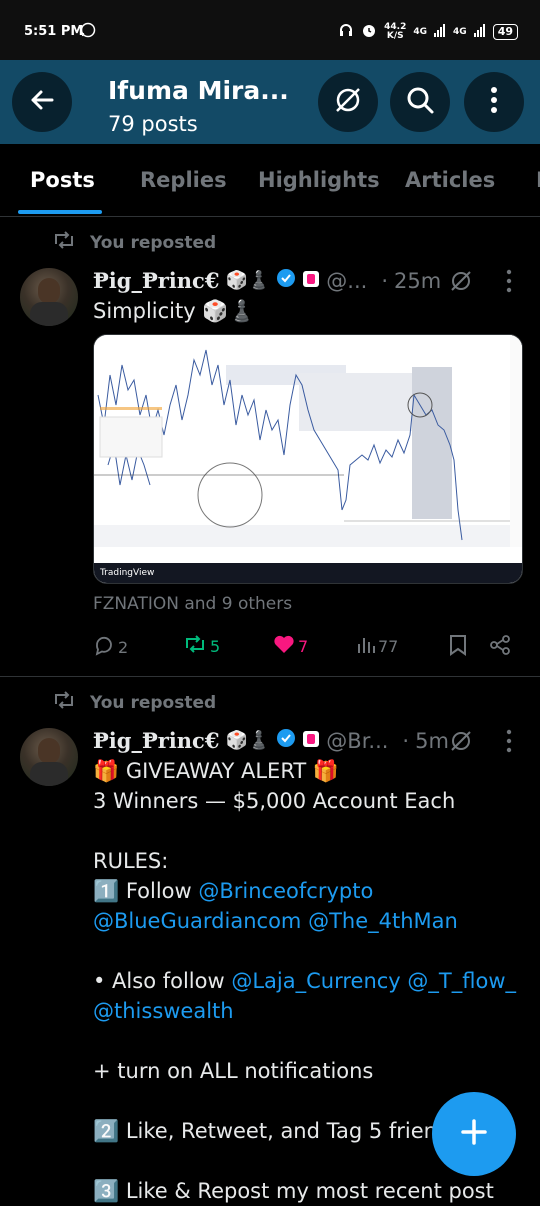 Image resolution: width=540 pixels, height=1206 pixels. I want to click on reply-icon, so click(104, 647).